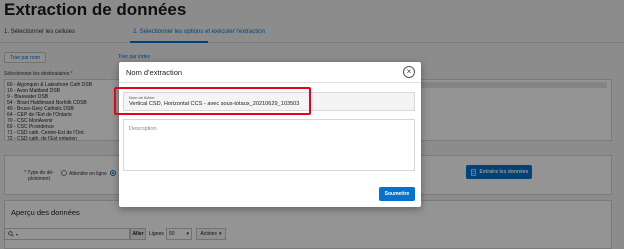  Describe the element at coordinates (154, 72) in the screenshot. I see `dialog-title: Nom d'extraction` at that location.